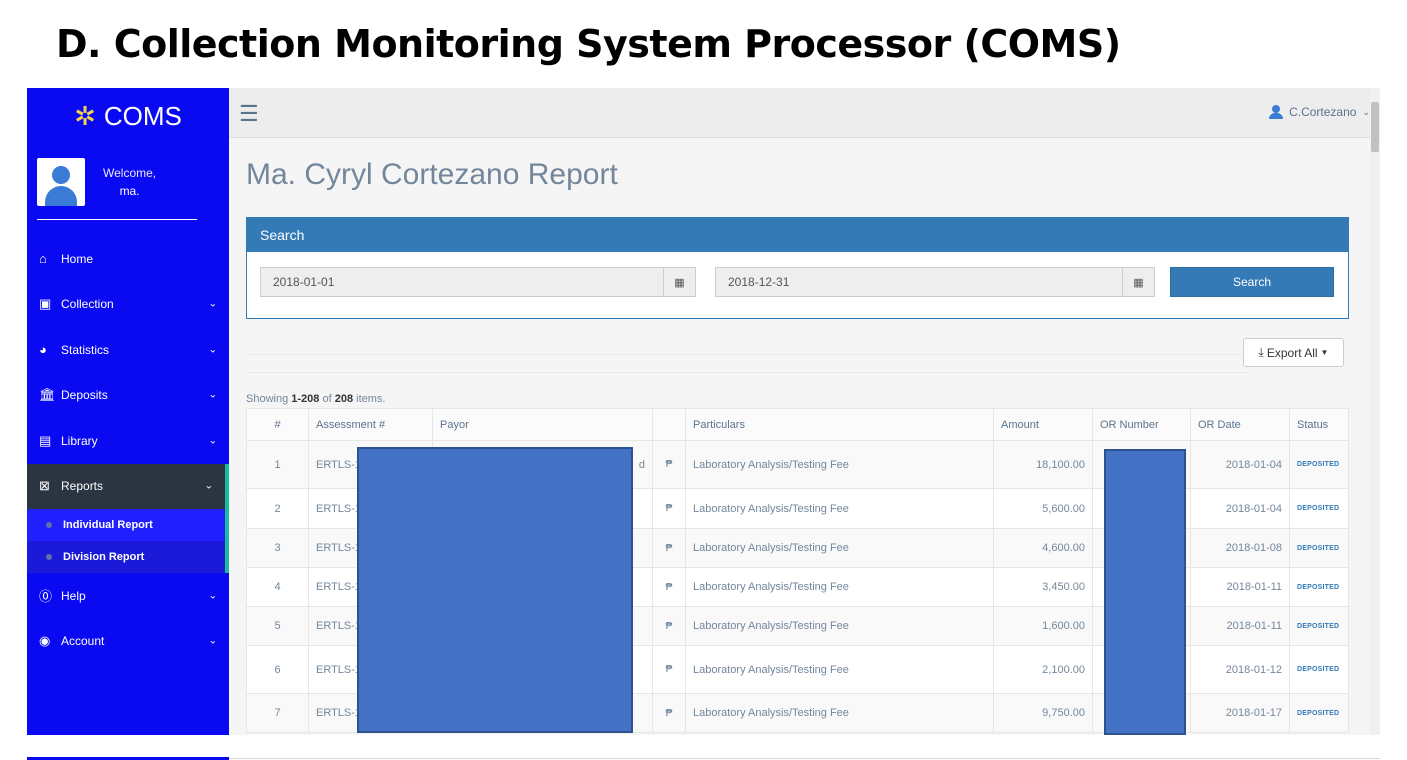  What do you see at coordinates (46, 597) in the screenshot?
I see `question-circle-icon: ⓪` at bounding box center [46, 597].